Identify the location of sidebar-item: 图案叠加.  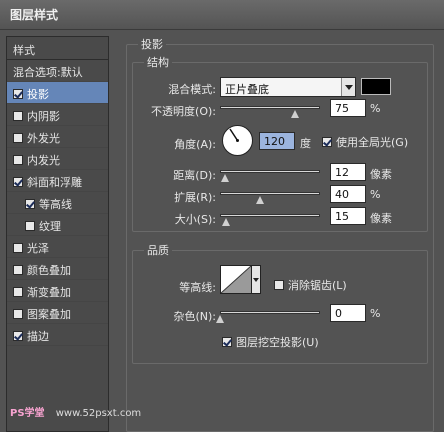
(57, 313).